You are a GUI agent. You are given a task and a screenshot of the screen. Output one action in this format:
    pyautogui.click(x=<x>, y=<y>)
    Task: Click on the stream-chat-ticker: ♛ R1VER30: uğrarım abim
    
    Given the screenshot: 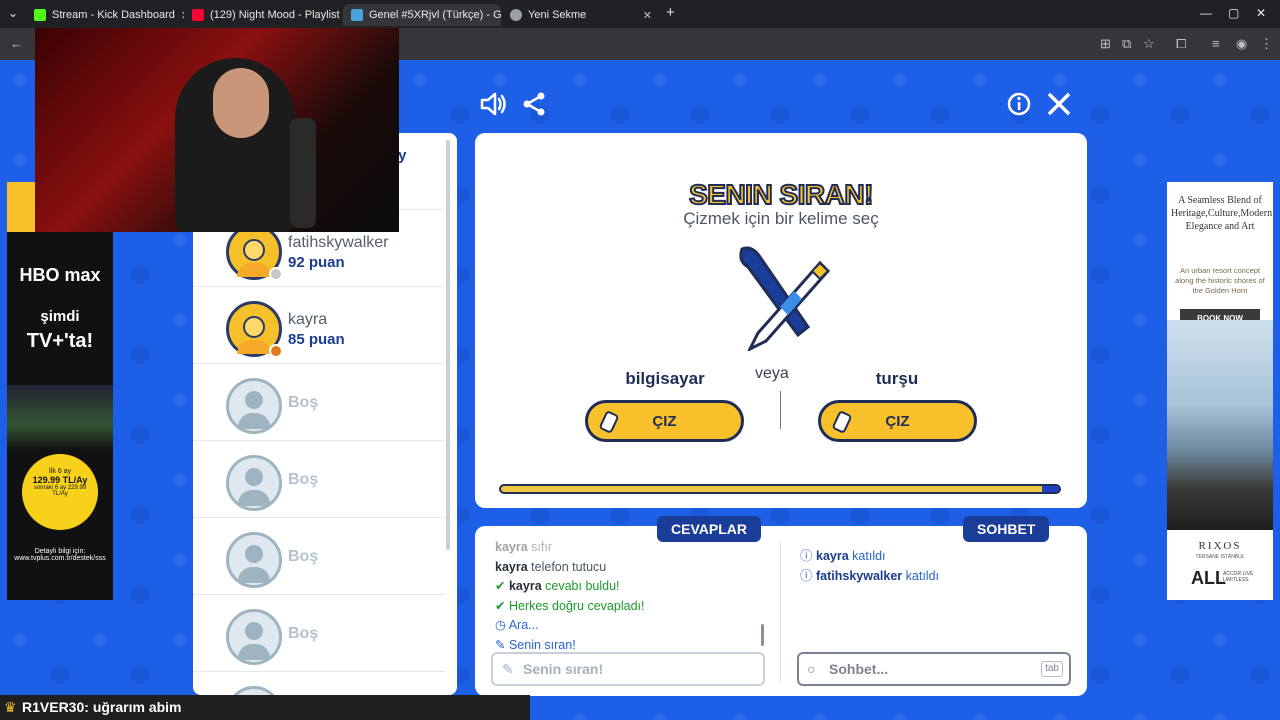 What is the action you would take?
    pyautogui.click(x=265, y=707)
    